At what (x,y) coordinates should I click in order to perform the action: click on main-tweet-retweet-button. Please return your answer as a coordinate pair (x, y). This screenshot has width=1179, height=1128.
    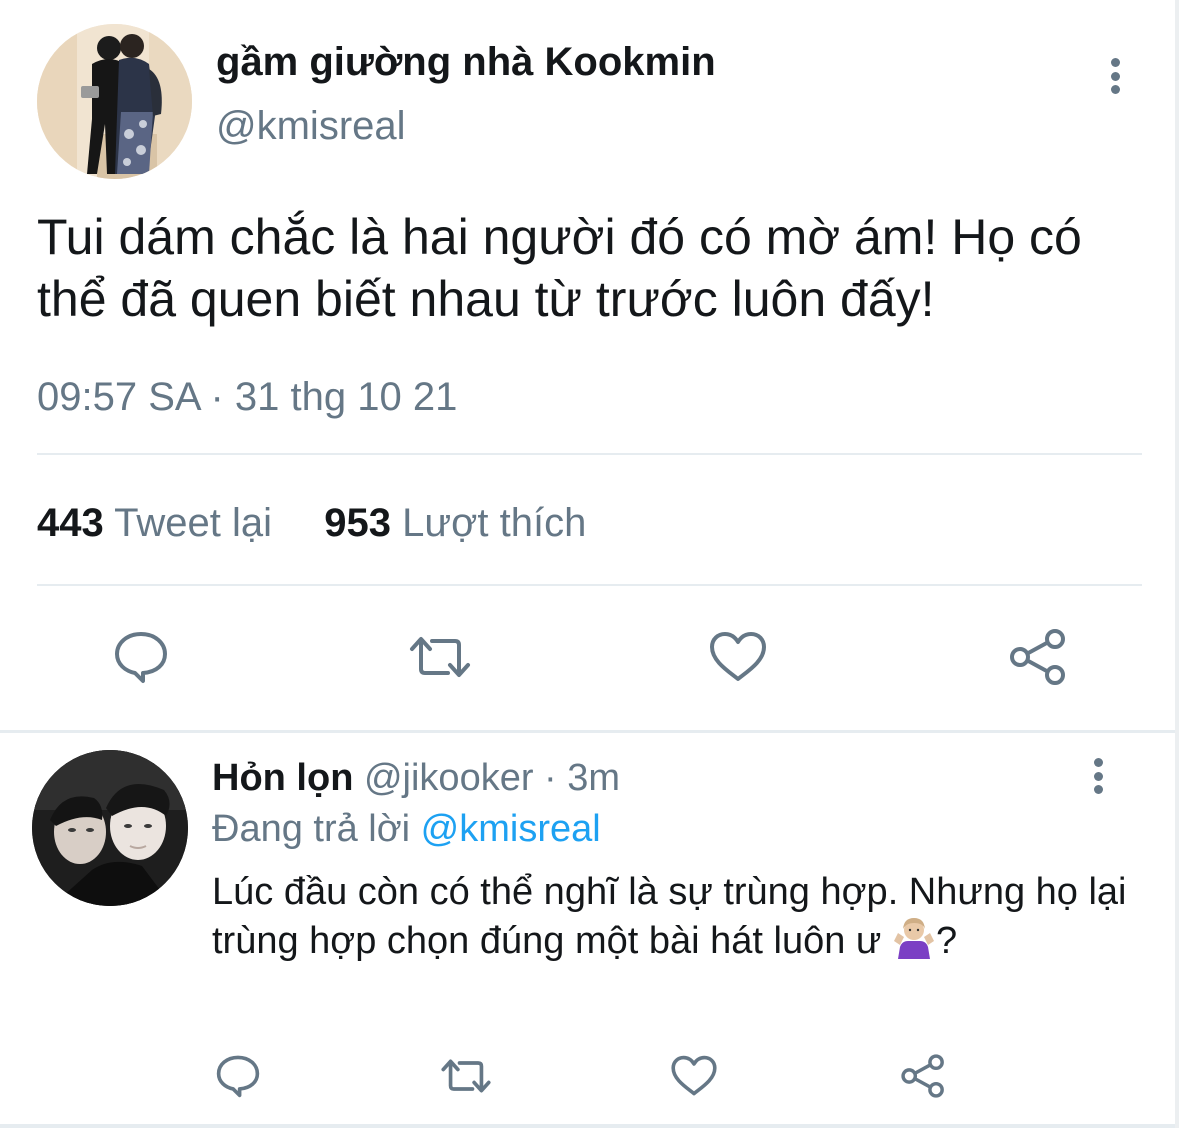
    Looking at the image, I should click on (440, 657).